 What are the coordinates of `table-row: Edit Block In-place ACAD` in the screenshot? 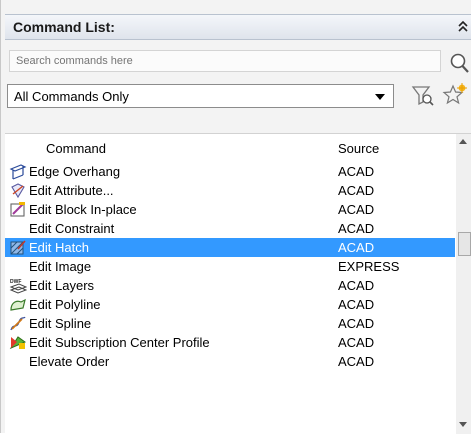 It's located at (230, 209).